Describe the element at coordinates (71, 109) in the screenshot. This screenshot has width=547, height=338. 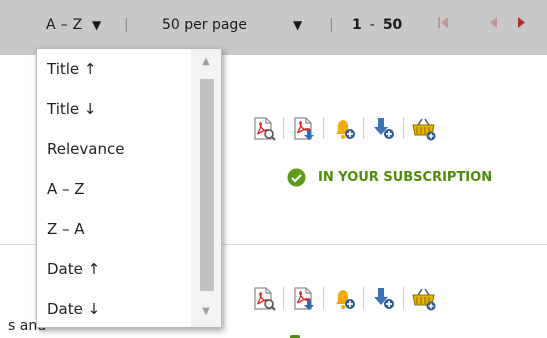
I see `sort-option-title-desc: Title ↓` at that location.